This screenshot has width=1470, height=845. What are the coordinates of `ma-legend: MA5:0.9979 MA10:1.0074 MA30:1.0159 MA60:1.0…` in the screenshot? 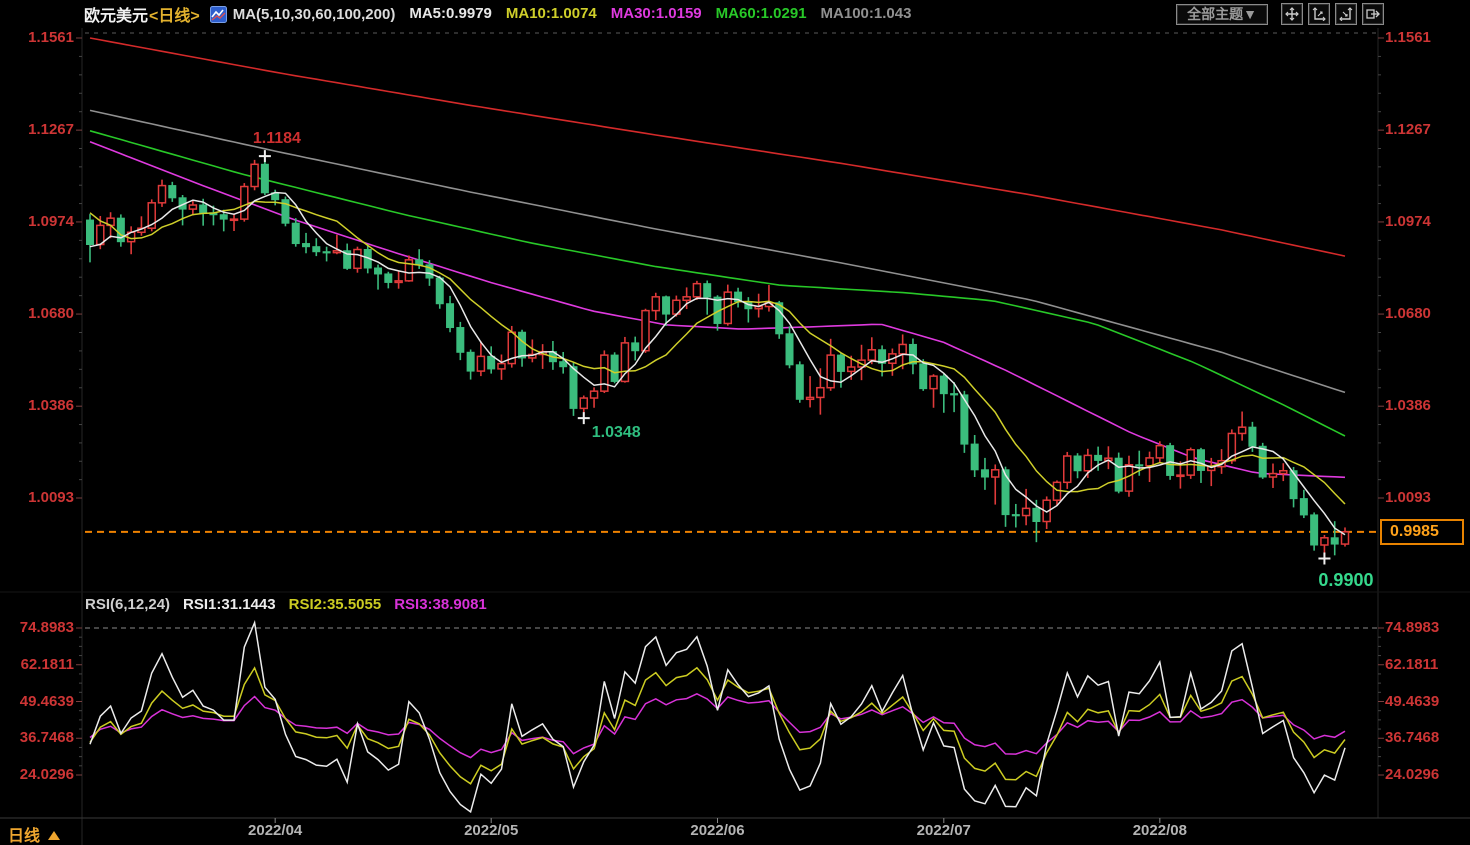 It's located at (653, 14).